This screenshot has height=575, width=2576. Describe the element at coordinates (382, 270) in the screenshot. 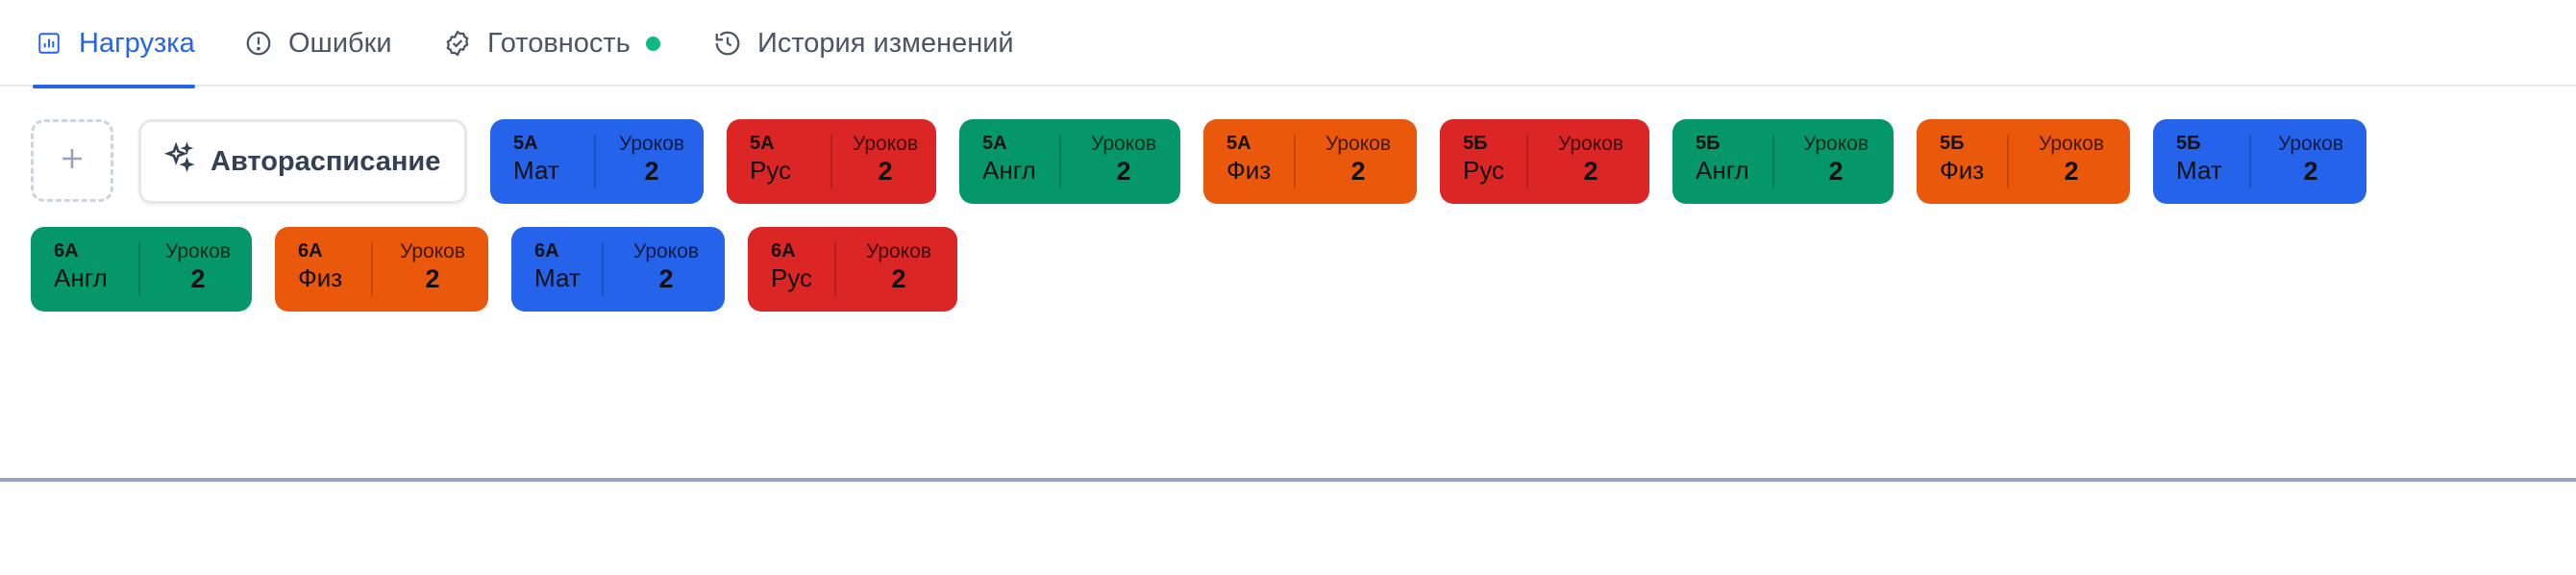

I see `load-card: 6А Физ Уроков 2` at that location.